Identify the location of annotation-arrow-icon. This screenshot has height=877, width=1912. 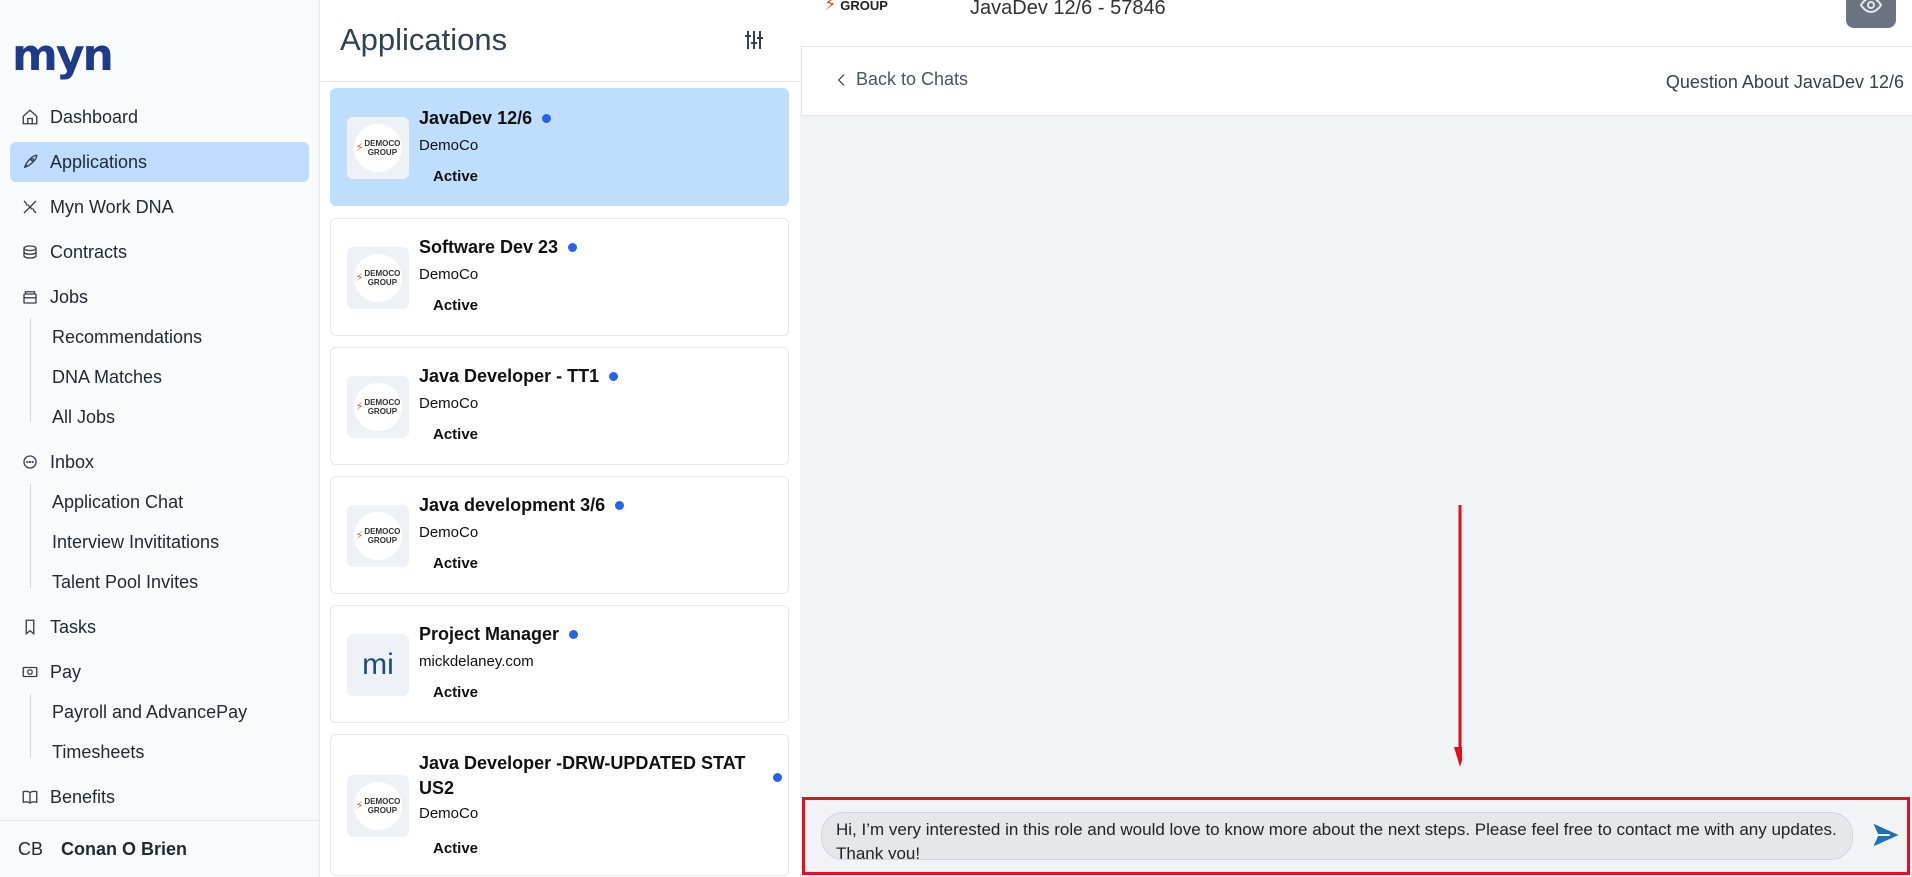
(1458, 636).